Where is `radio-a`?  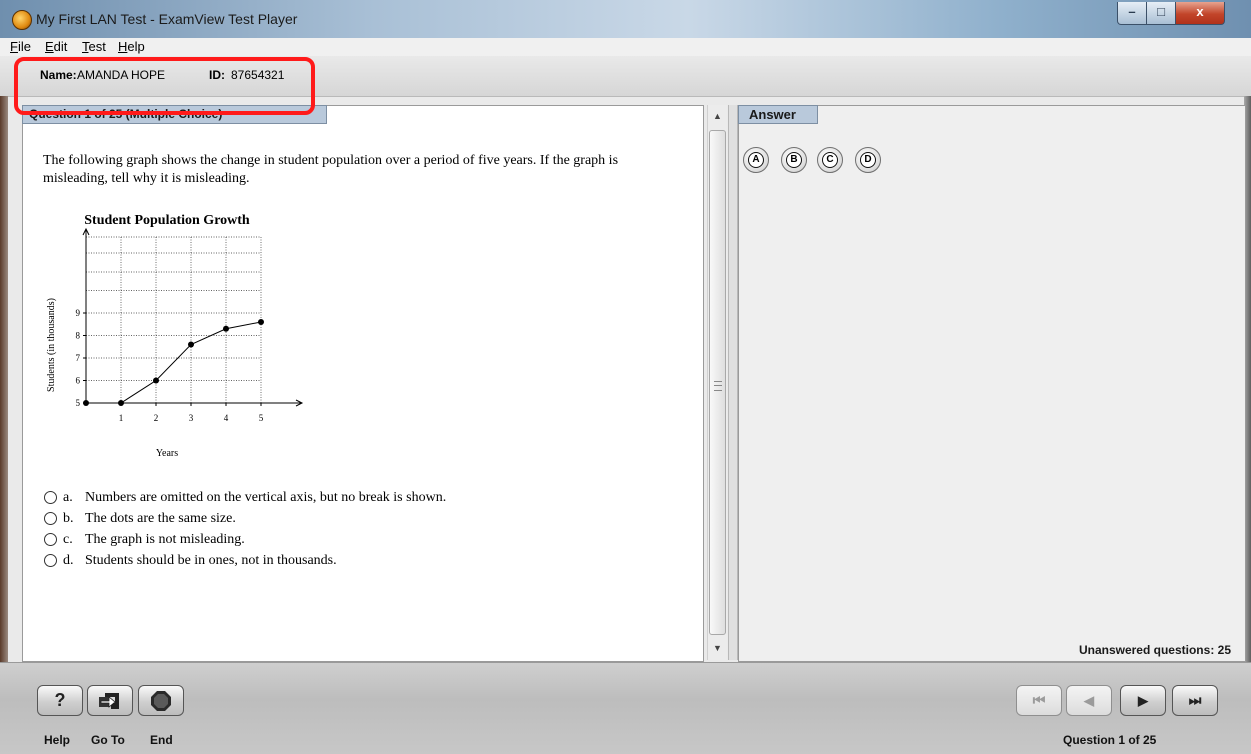 radio-a is located at coordinates (50, 497).